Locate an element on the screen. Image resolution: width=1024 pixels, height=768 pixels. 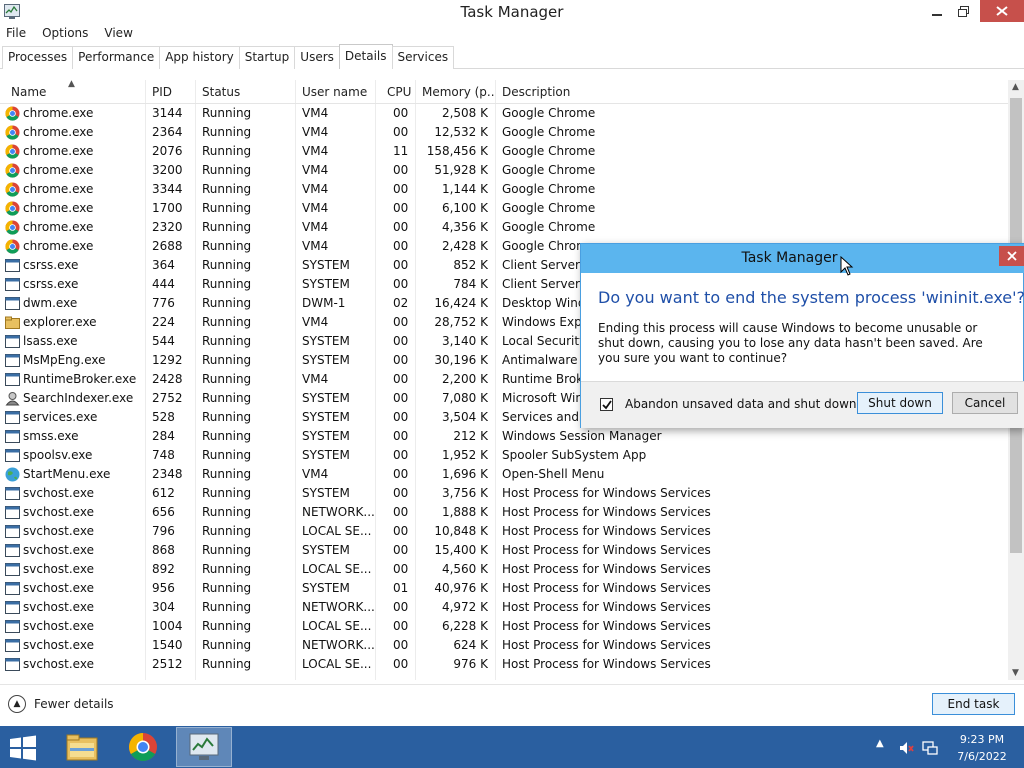
process-memory: 1,888 K is located at coordinates (464, 512).